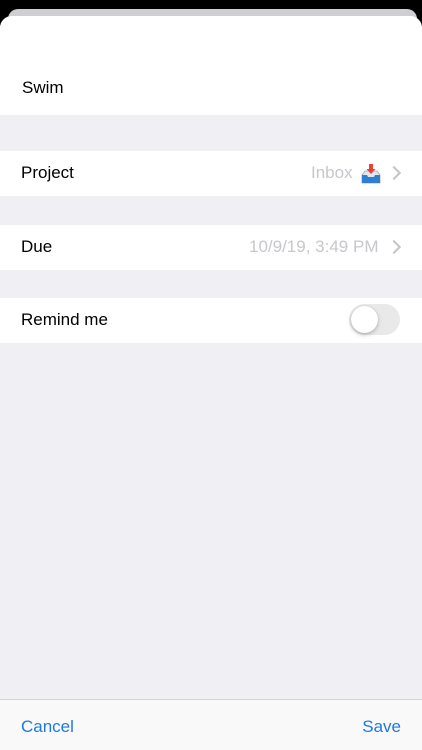 This screenshot has height=750, width=422. Describe the element at coordinates (364, 319) in the screenshot. I see `remind-toggle-knob` at that location.